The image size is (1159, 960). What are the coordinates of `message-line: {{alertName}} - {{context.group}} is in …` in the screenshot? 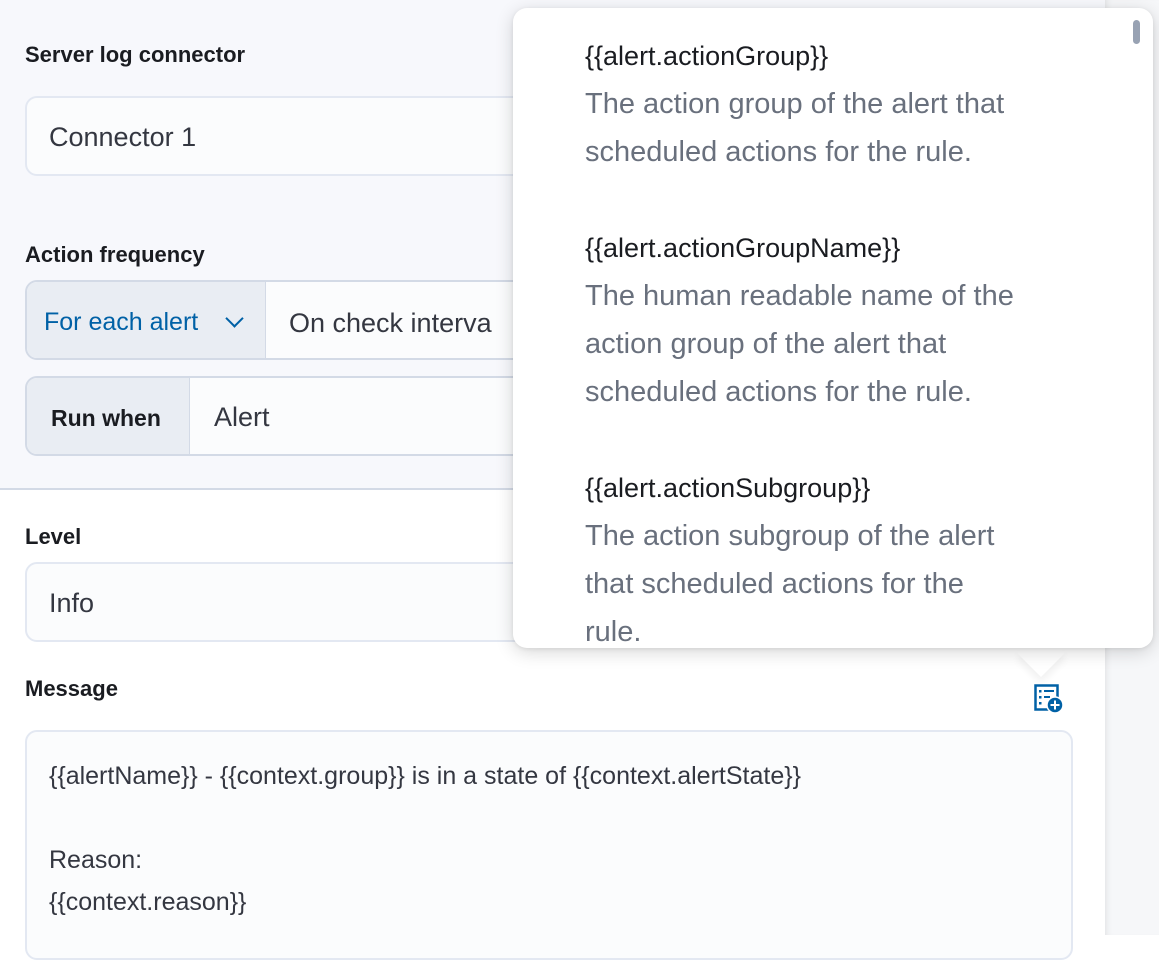 It's located at (425, 776).